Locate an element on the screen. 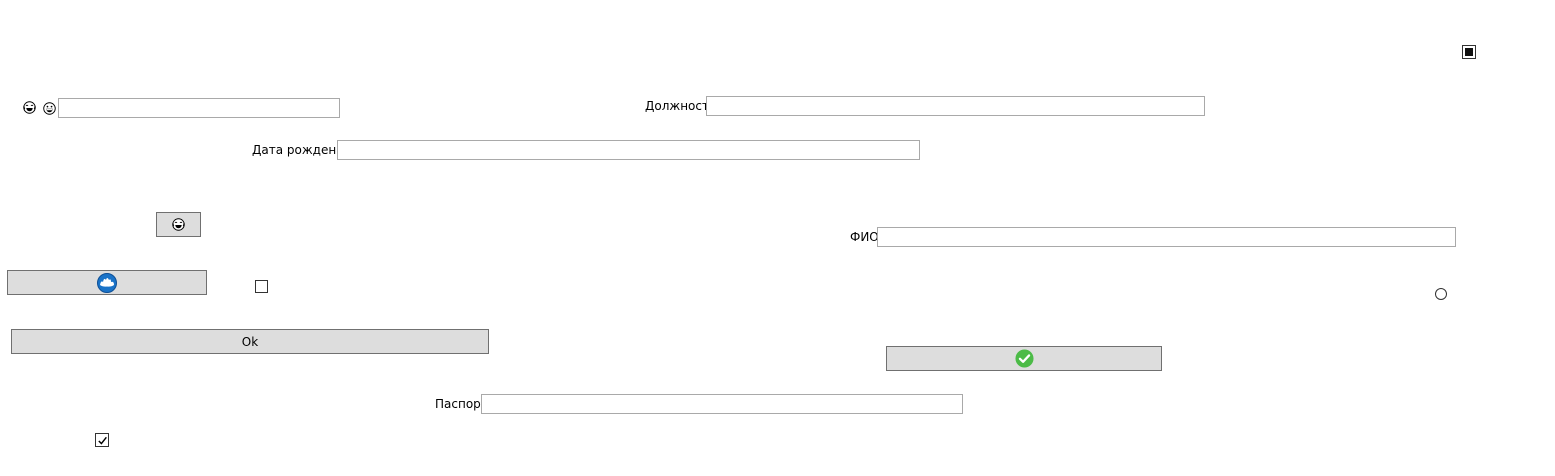 This screenshot has height=476, width=1555. bottom-checkbox is located at coordinates (102, 440).